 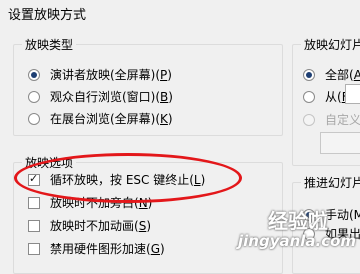 I want to click on radio-kiosk-indicator, so click(x=34, y=118).